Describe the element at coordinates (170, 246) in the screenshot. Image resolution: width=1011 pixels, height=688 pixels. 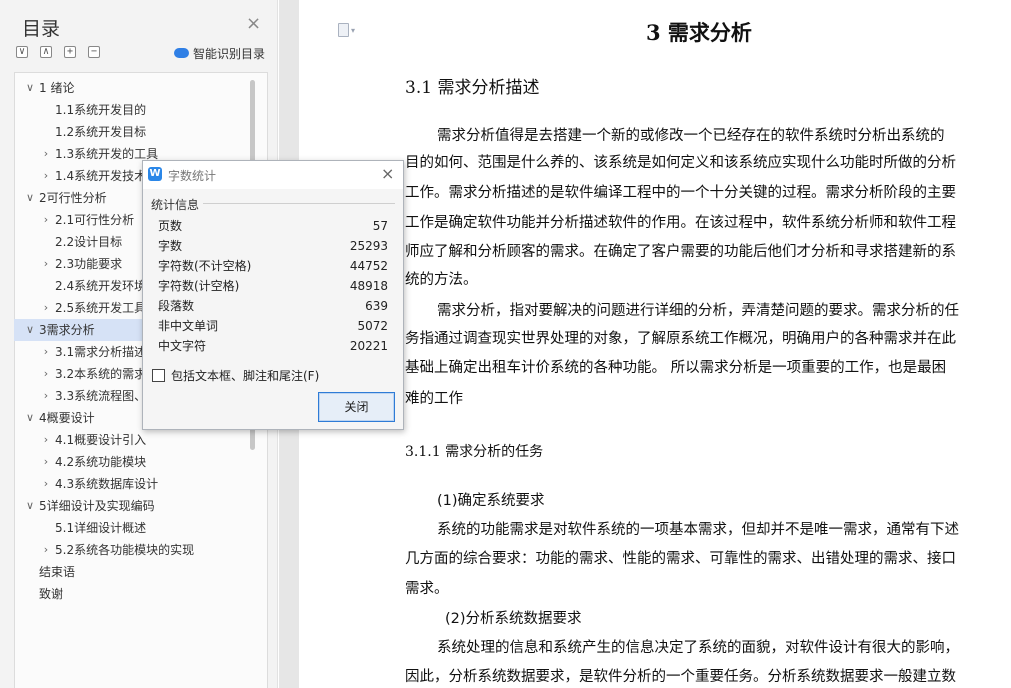
I see `stat-label: 字数` at that location.